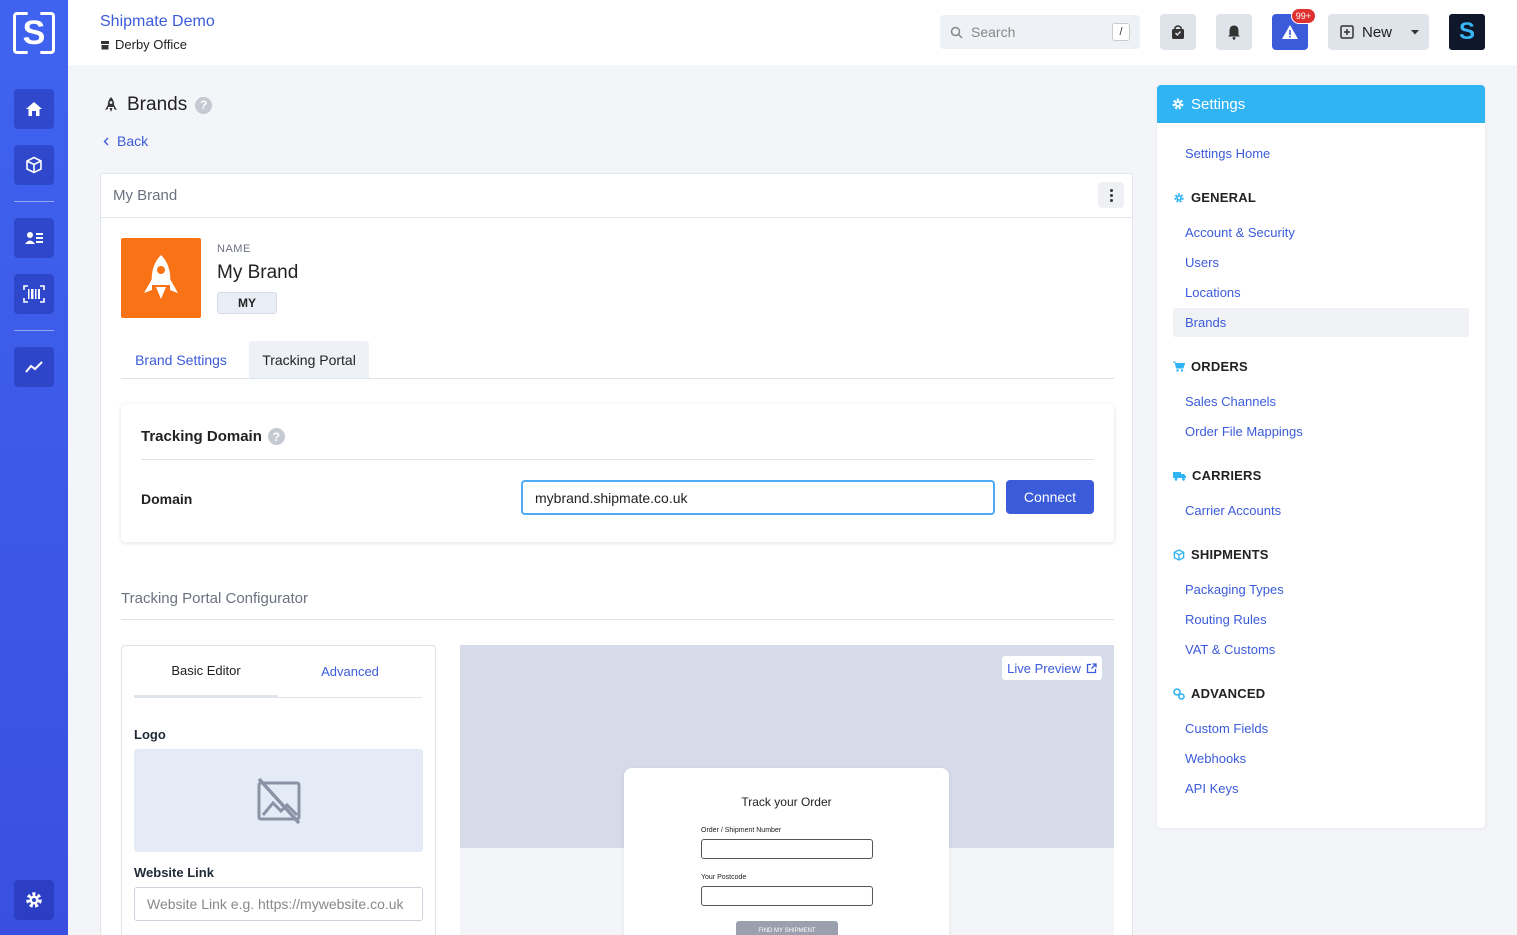 The width and height of the screenshot is (1517, 935). Describe the element at coordinates (258, 272) in the screenshot. I see `brand-name: My Brand` at that location.